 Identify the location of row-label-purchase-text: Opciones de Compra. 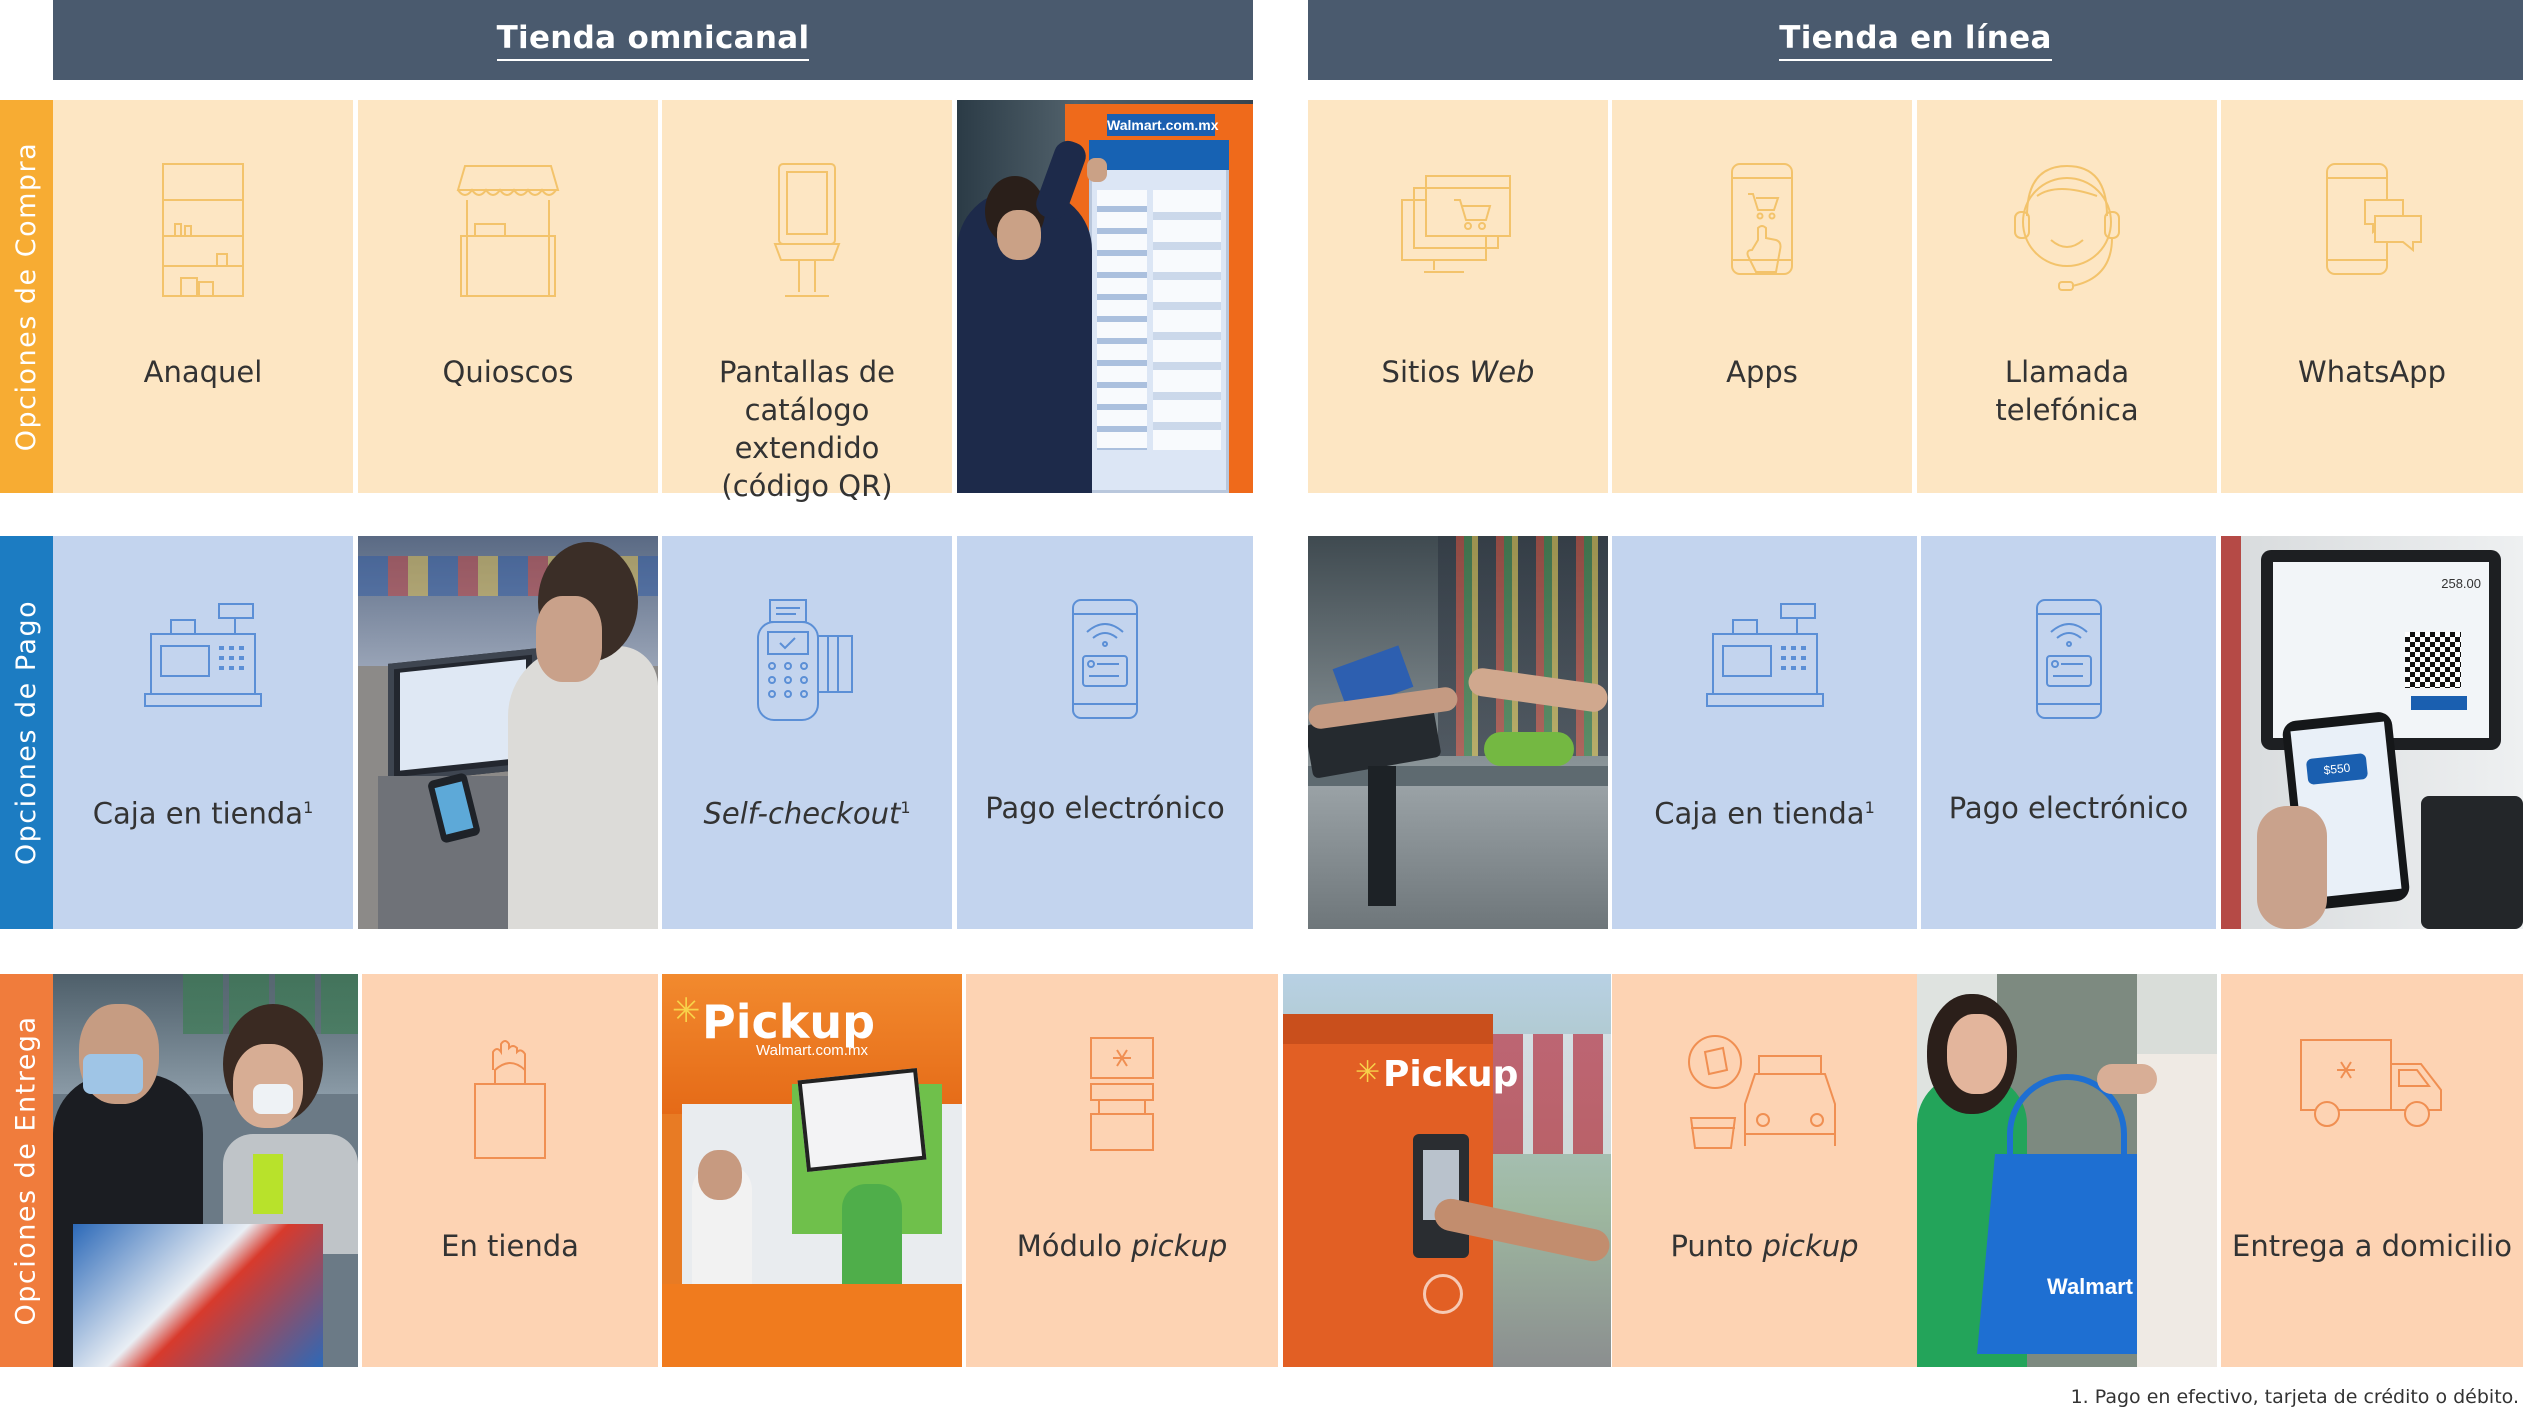
(27, 296).